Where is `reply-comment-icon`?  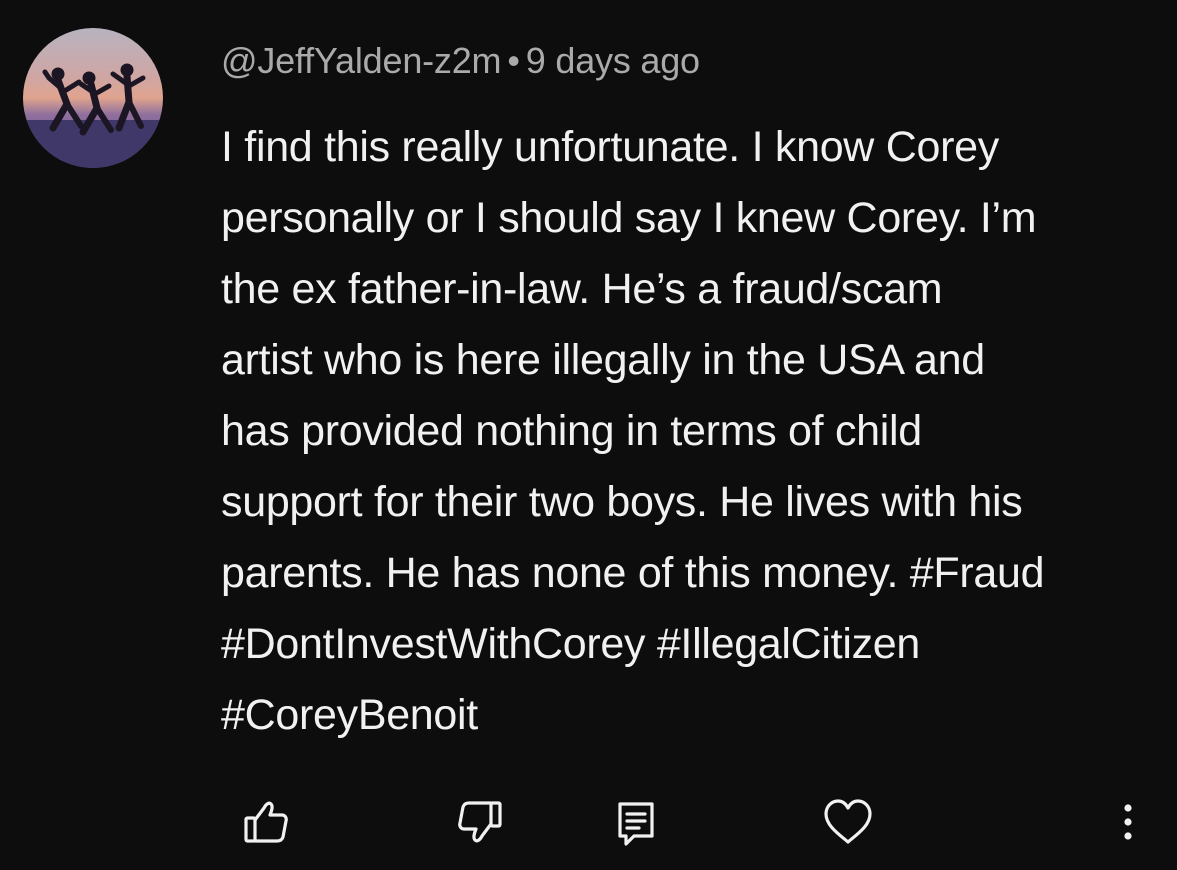
reply-comment-icon is located at coordinates (636, 824).